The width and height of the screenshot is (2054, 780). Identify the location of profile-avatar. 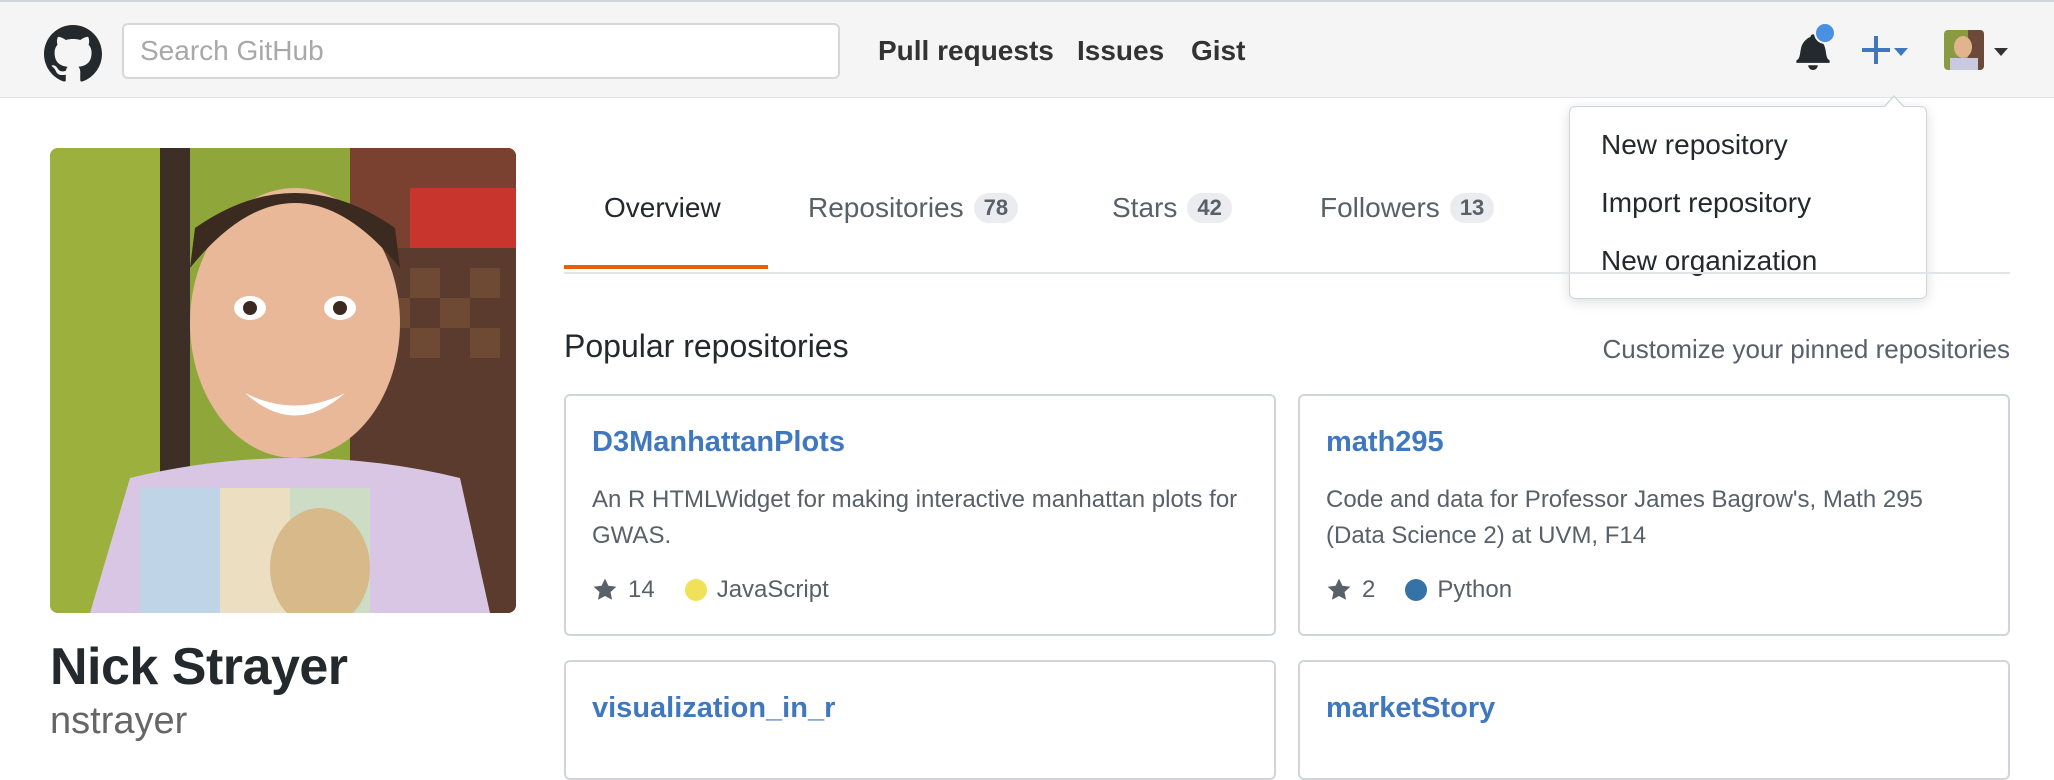
(283, 380).